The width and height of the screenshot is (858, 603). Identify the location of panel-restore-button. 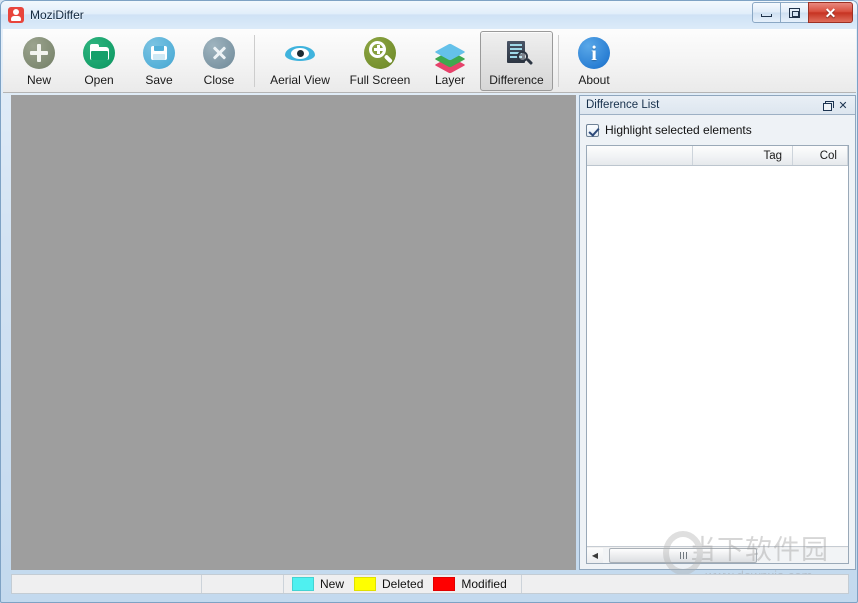
(827, 105).